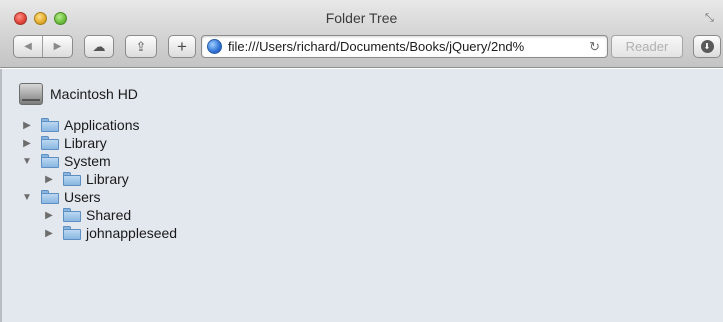 The width and height of the screenshot is (723, 322). I want to click on tree-row: ▶ johnappleseed, so click(110, 233).